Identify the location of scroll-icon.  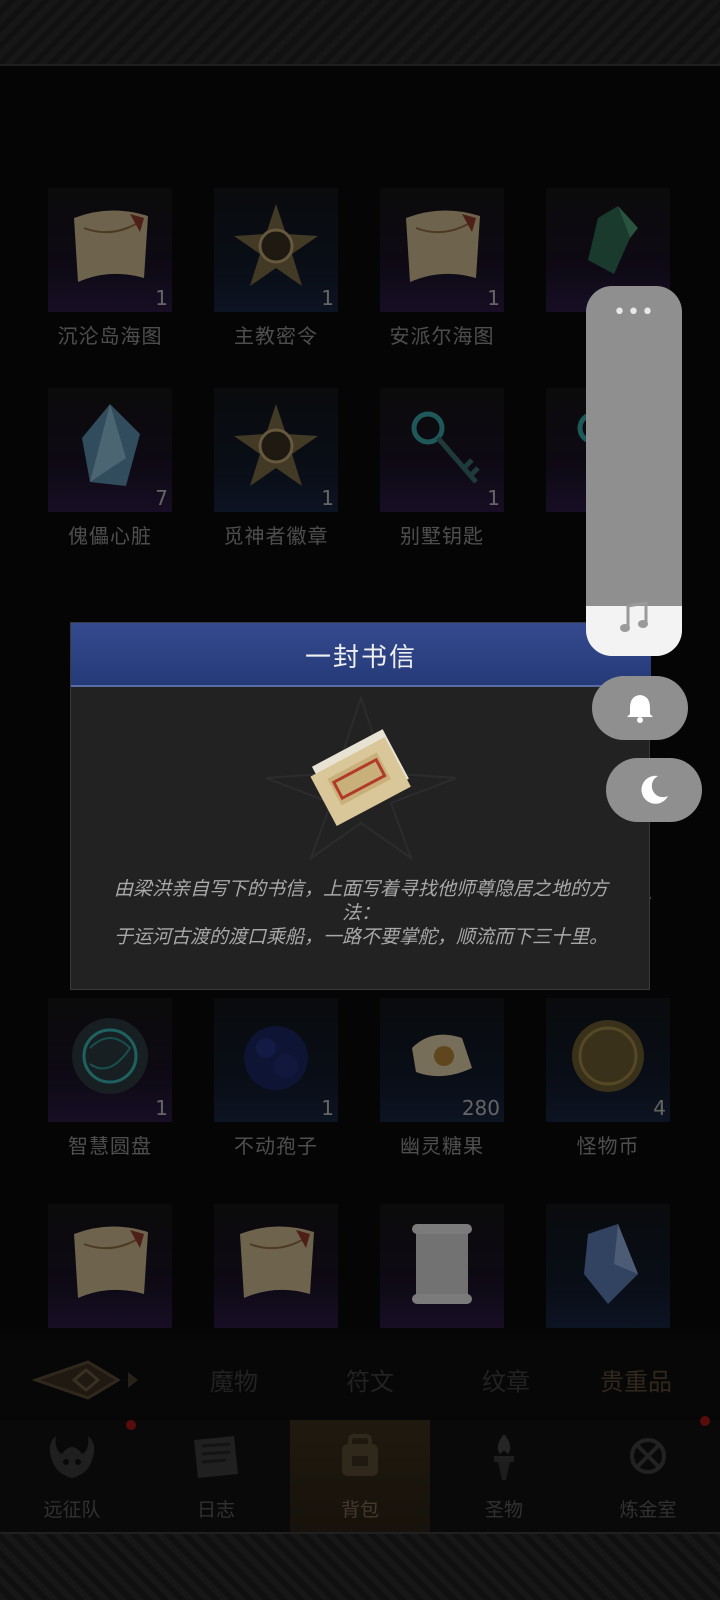
(442, 1264).